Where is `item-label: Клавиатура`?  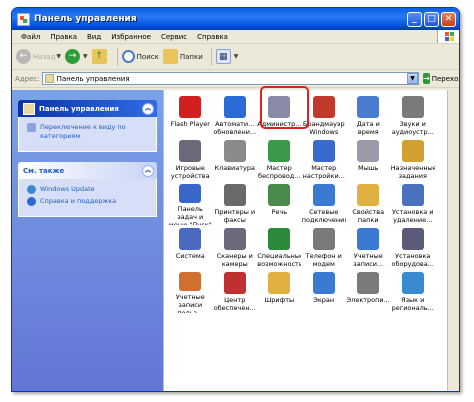 item-label: Клавиатура is located at coordinates (235, 168).